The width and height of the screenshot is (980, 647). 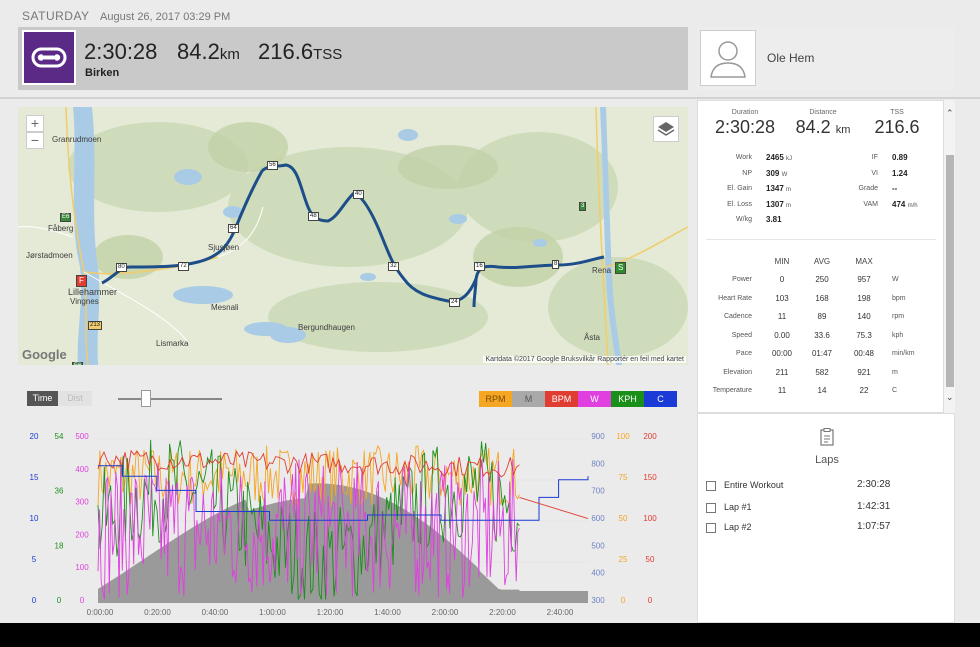 I want to click on table-cell-unit: m, so click(x=895, y=372).